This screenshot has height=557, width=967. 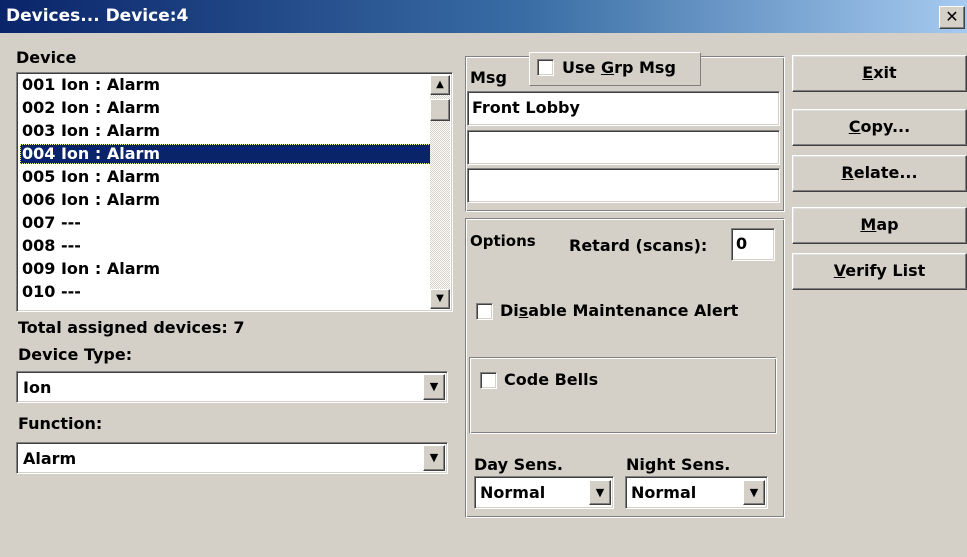 I want to click on night-sens-value: Normal, so click(x=664, y=492).